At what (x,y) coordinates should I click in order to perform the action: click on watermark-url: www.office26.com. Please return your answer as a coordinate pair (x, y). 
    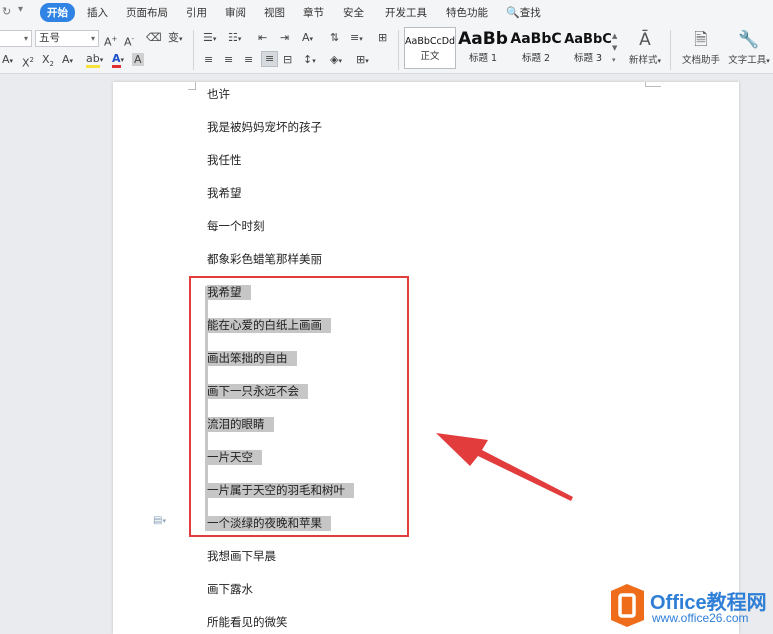
    Looking at the image, I should click on (700, 618).